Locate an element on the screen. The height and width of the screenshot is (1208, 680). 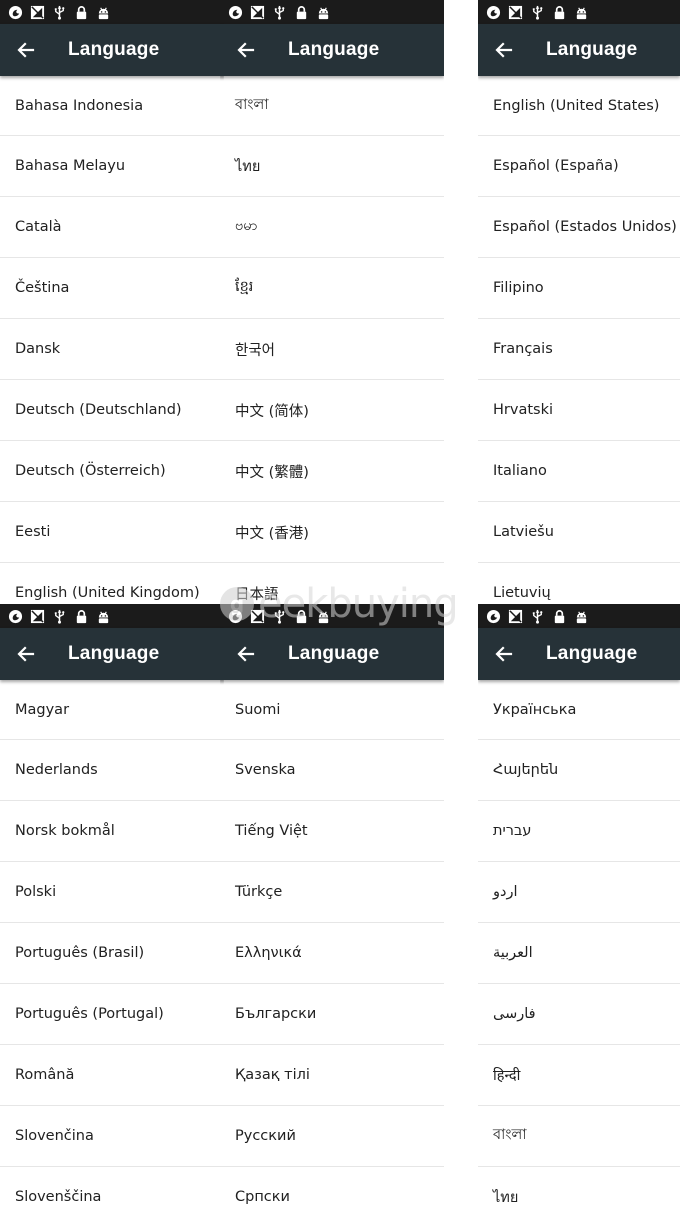
language-item: Norsk bokmål is located at coordinates (112, 831).